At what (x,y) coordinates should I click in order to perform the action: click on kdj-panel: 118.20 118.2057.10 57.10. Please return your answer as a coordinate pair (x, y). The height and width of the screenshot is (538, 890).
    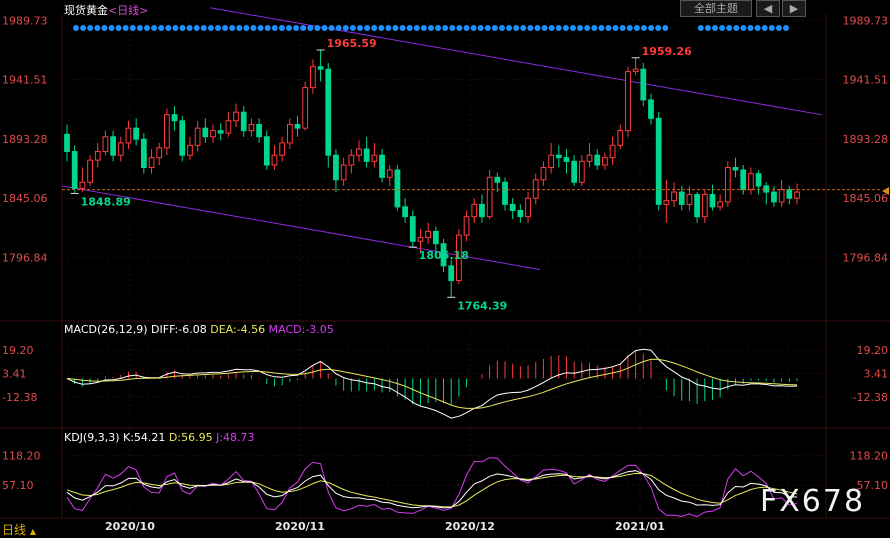
    Looking at the image, I should click on (445, 484).